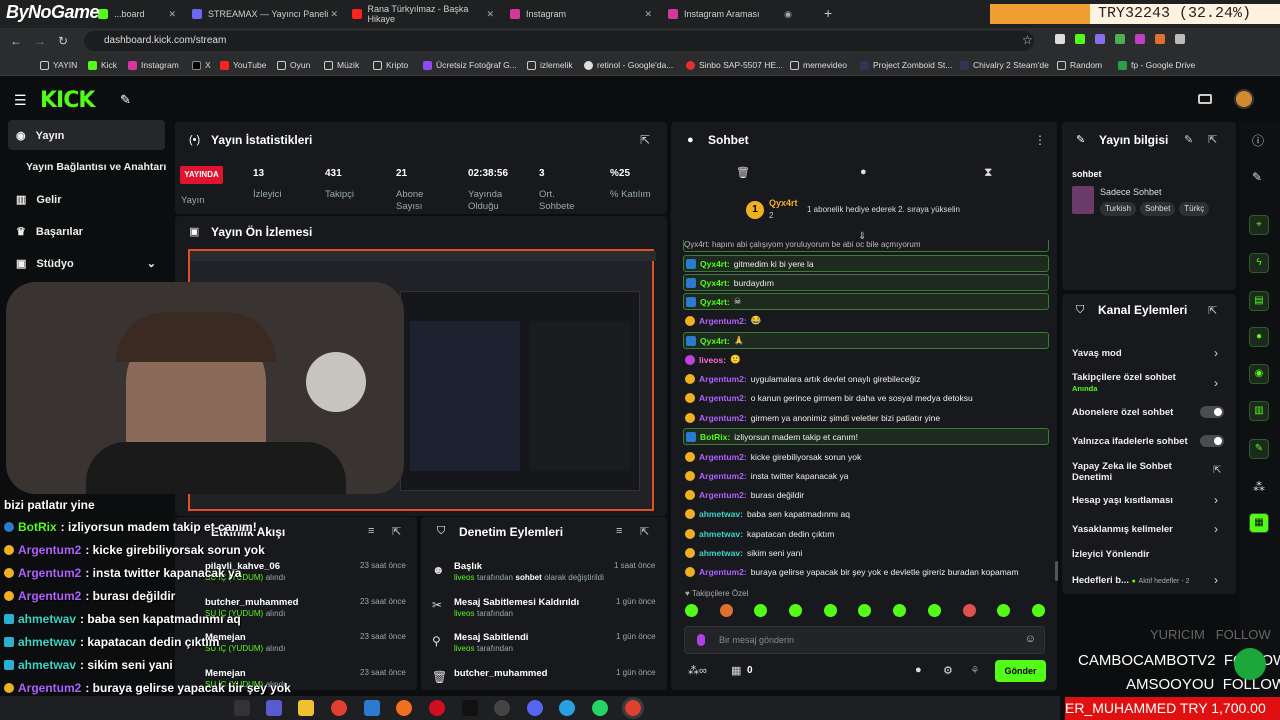  Describe the element at coordinates (243, 65) in the screenshot. I see `bookmark: YouTube` at that location.